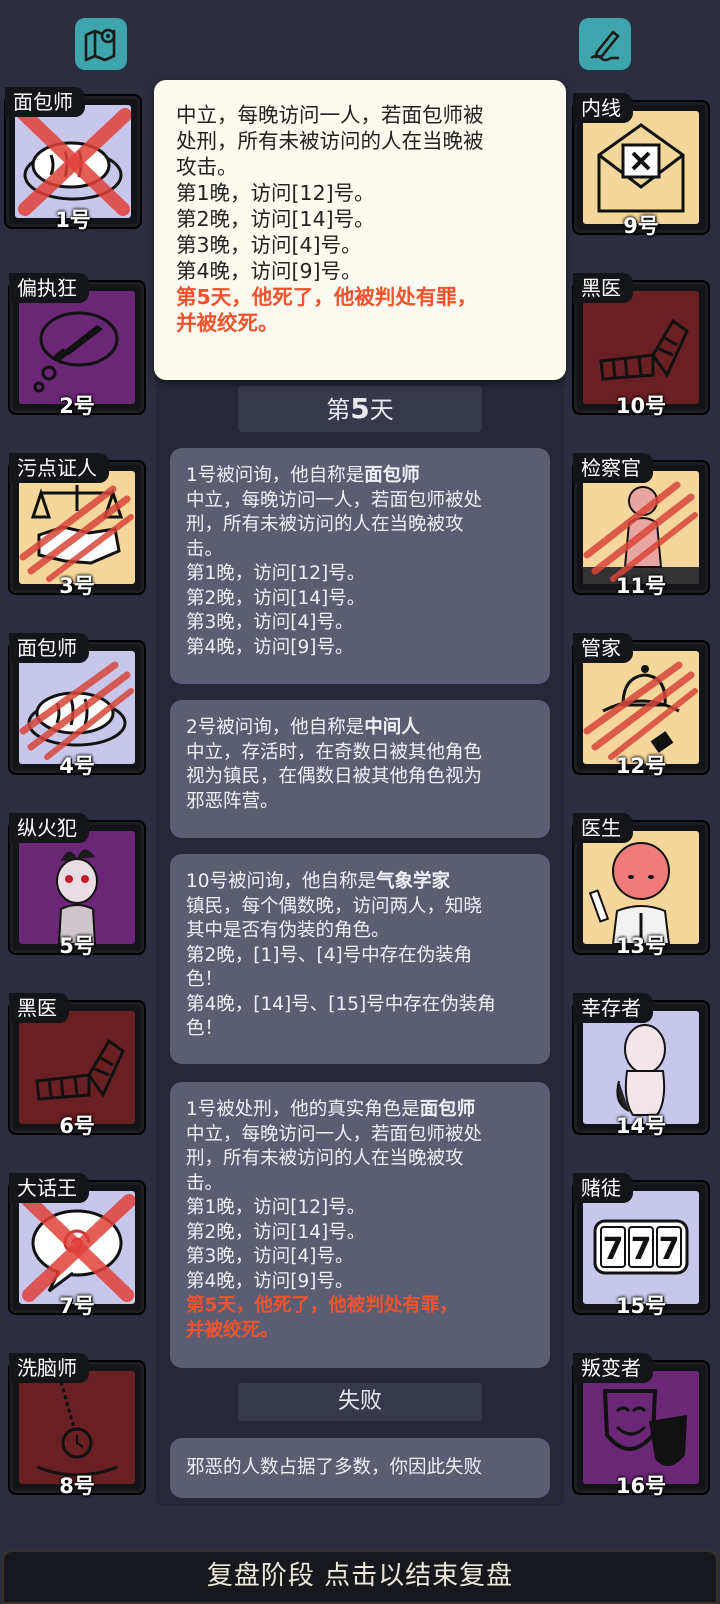  Describe the element at coordinates (641, 226) in the screenshot. I see `player-number: 9号` at that location.